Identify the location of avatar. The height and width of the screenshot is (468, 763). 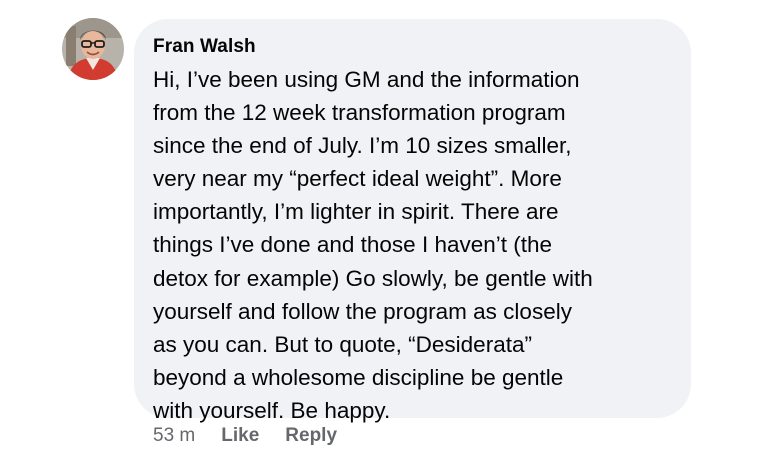
(93, 49).